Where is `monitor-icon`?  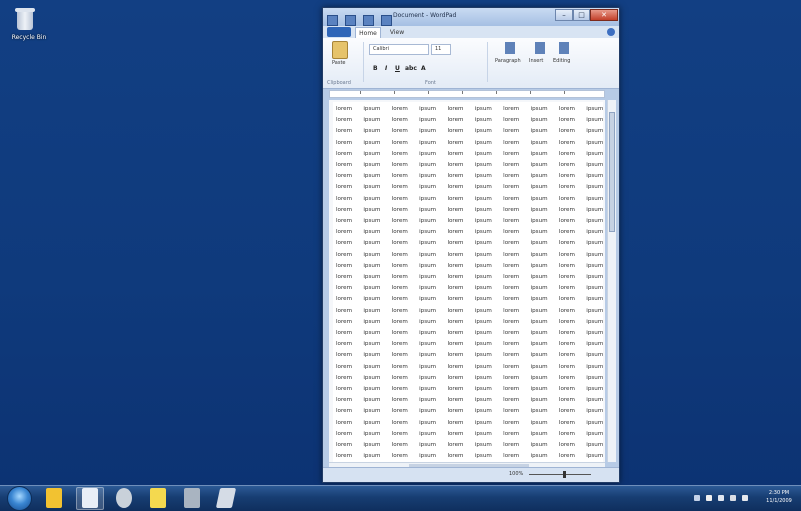 monitor-icon is located at coordinates (733, 498).